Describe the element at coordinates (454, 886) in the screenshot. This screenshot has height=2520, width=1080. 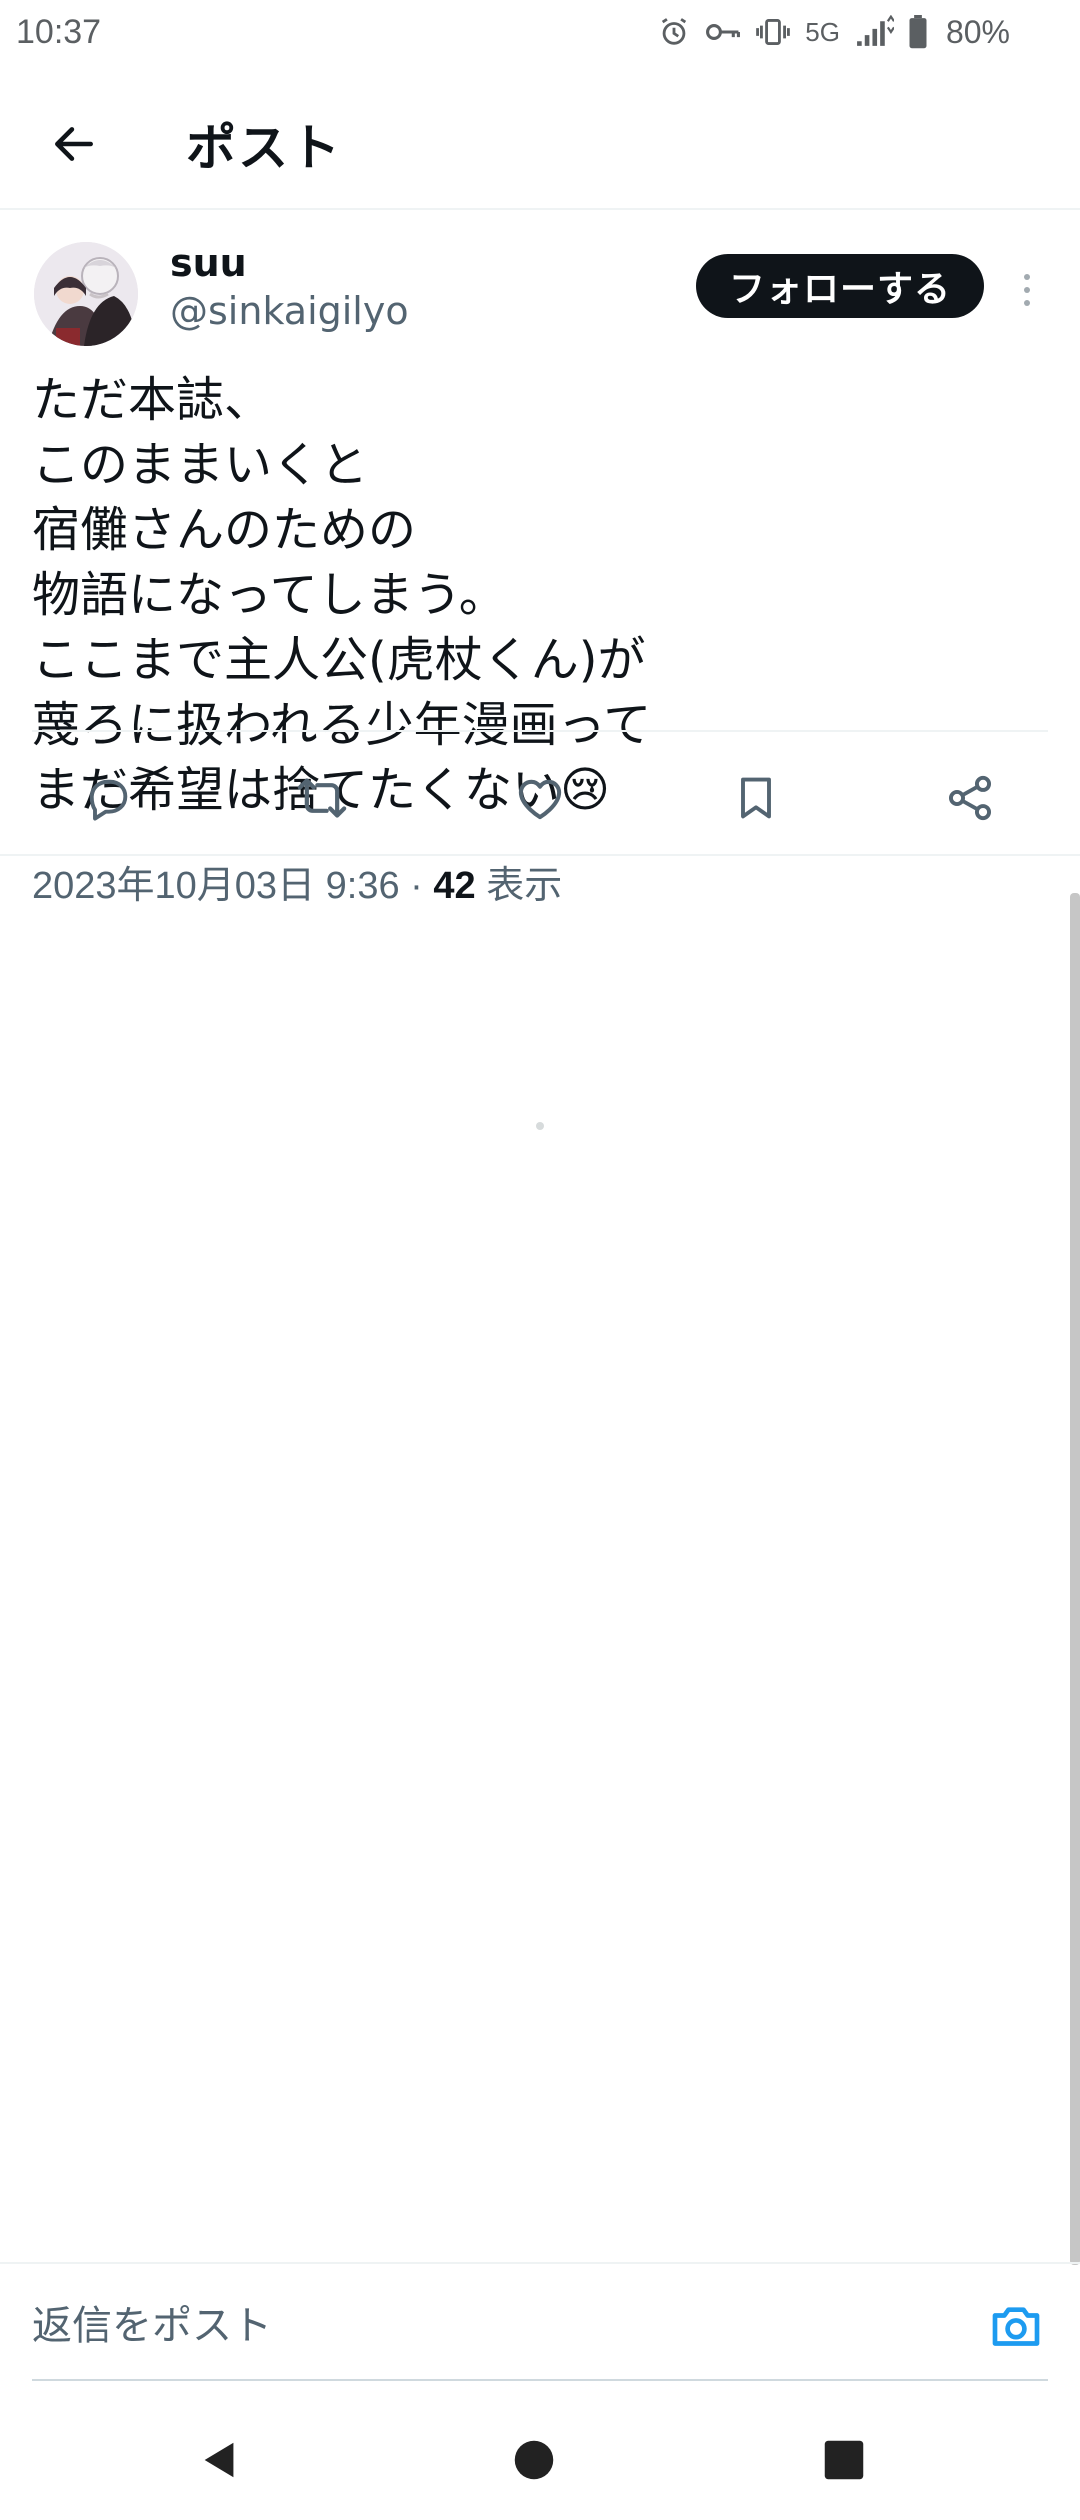
I see `views-count: 42` at that location.